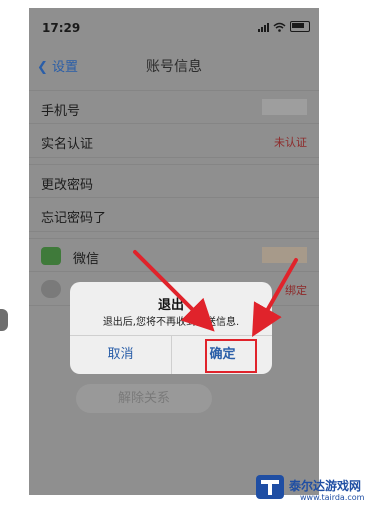  Describe the element at coordinates (174, 67) in the screenshot. I see `page-title: 账号信息` at that location.